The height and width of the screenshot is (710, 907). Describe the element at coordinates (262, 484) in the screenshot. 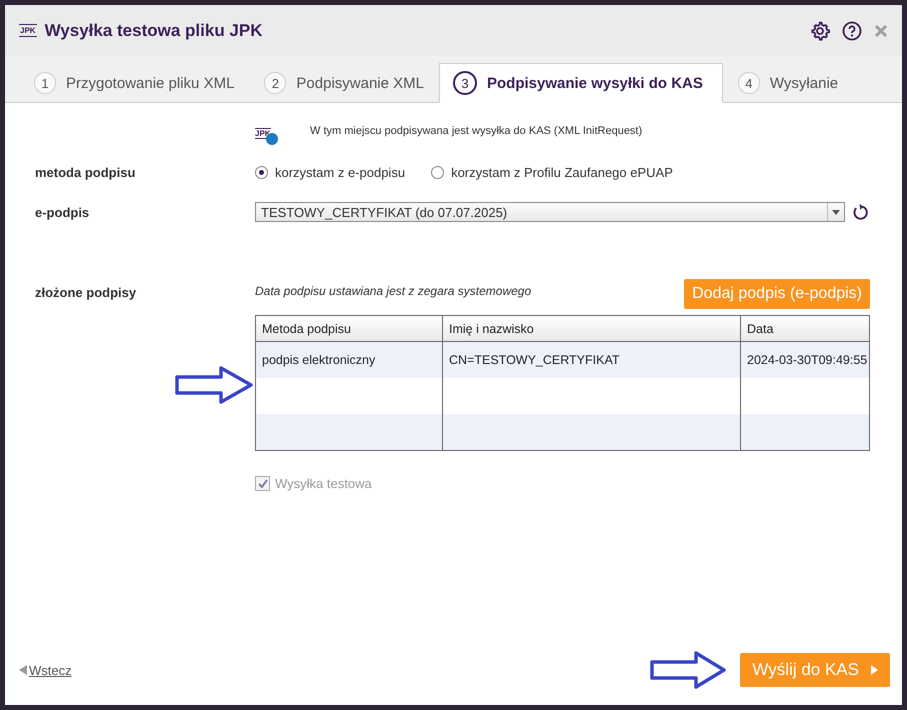

I see `checkmark-icon` at that location.